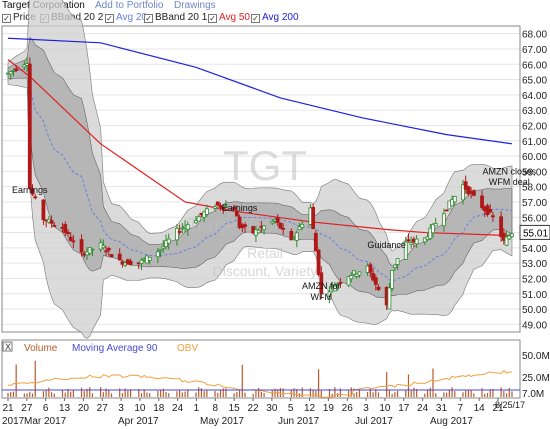  What do you see at coordinates (322, 297) in the screenshot?
I see `annotation-label: WFM` at bounding box center [322, 297].